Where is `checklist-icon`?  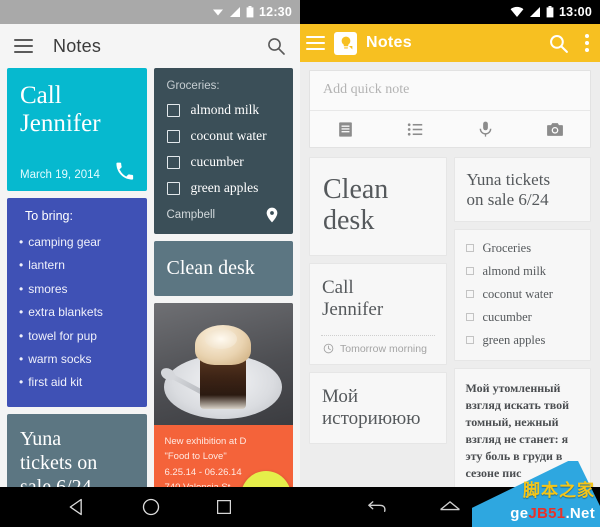
checklist-icon is located at coordinates (415, 129).